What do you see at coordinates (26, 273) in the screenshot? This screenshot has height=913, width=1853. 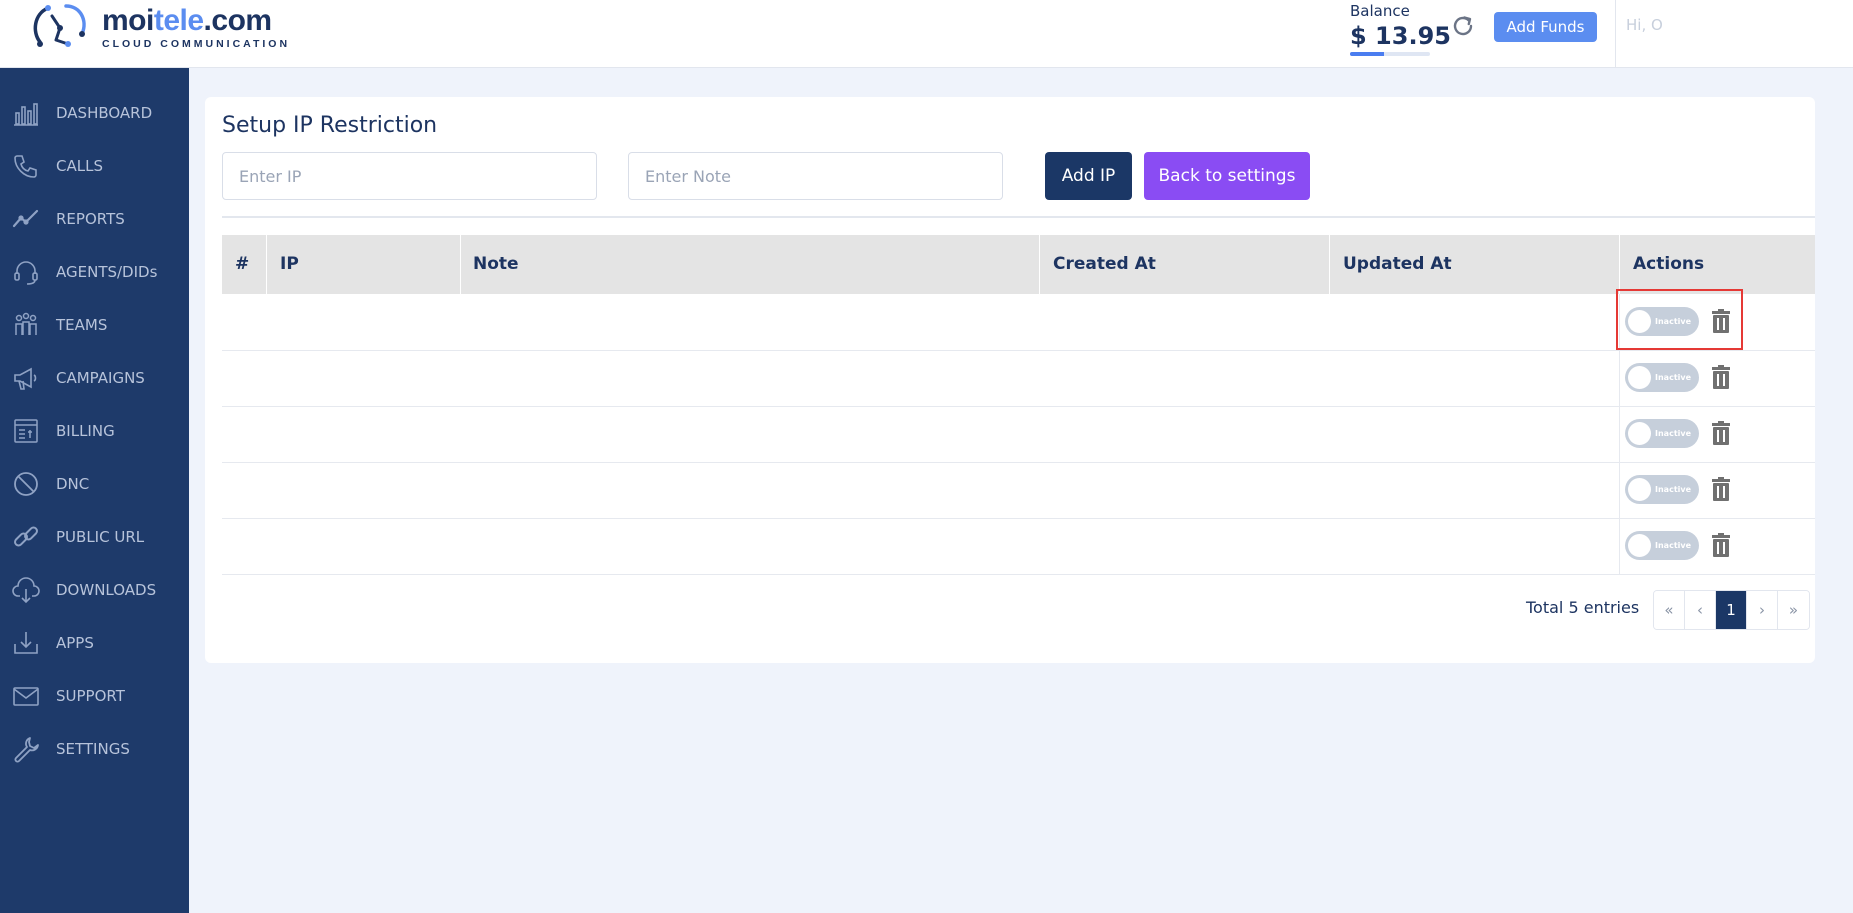 I see `headset-icon` at bounding box center [26, 273].